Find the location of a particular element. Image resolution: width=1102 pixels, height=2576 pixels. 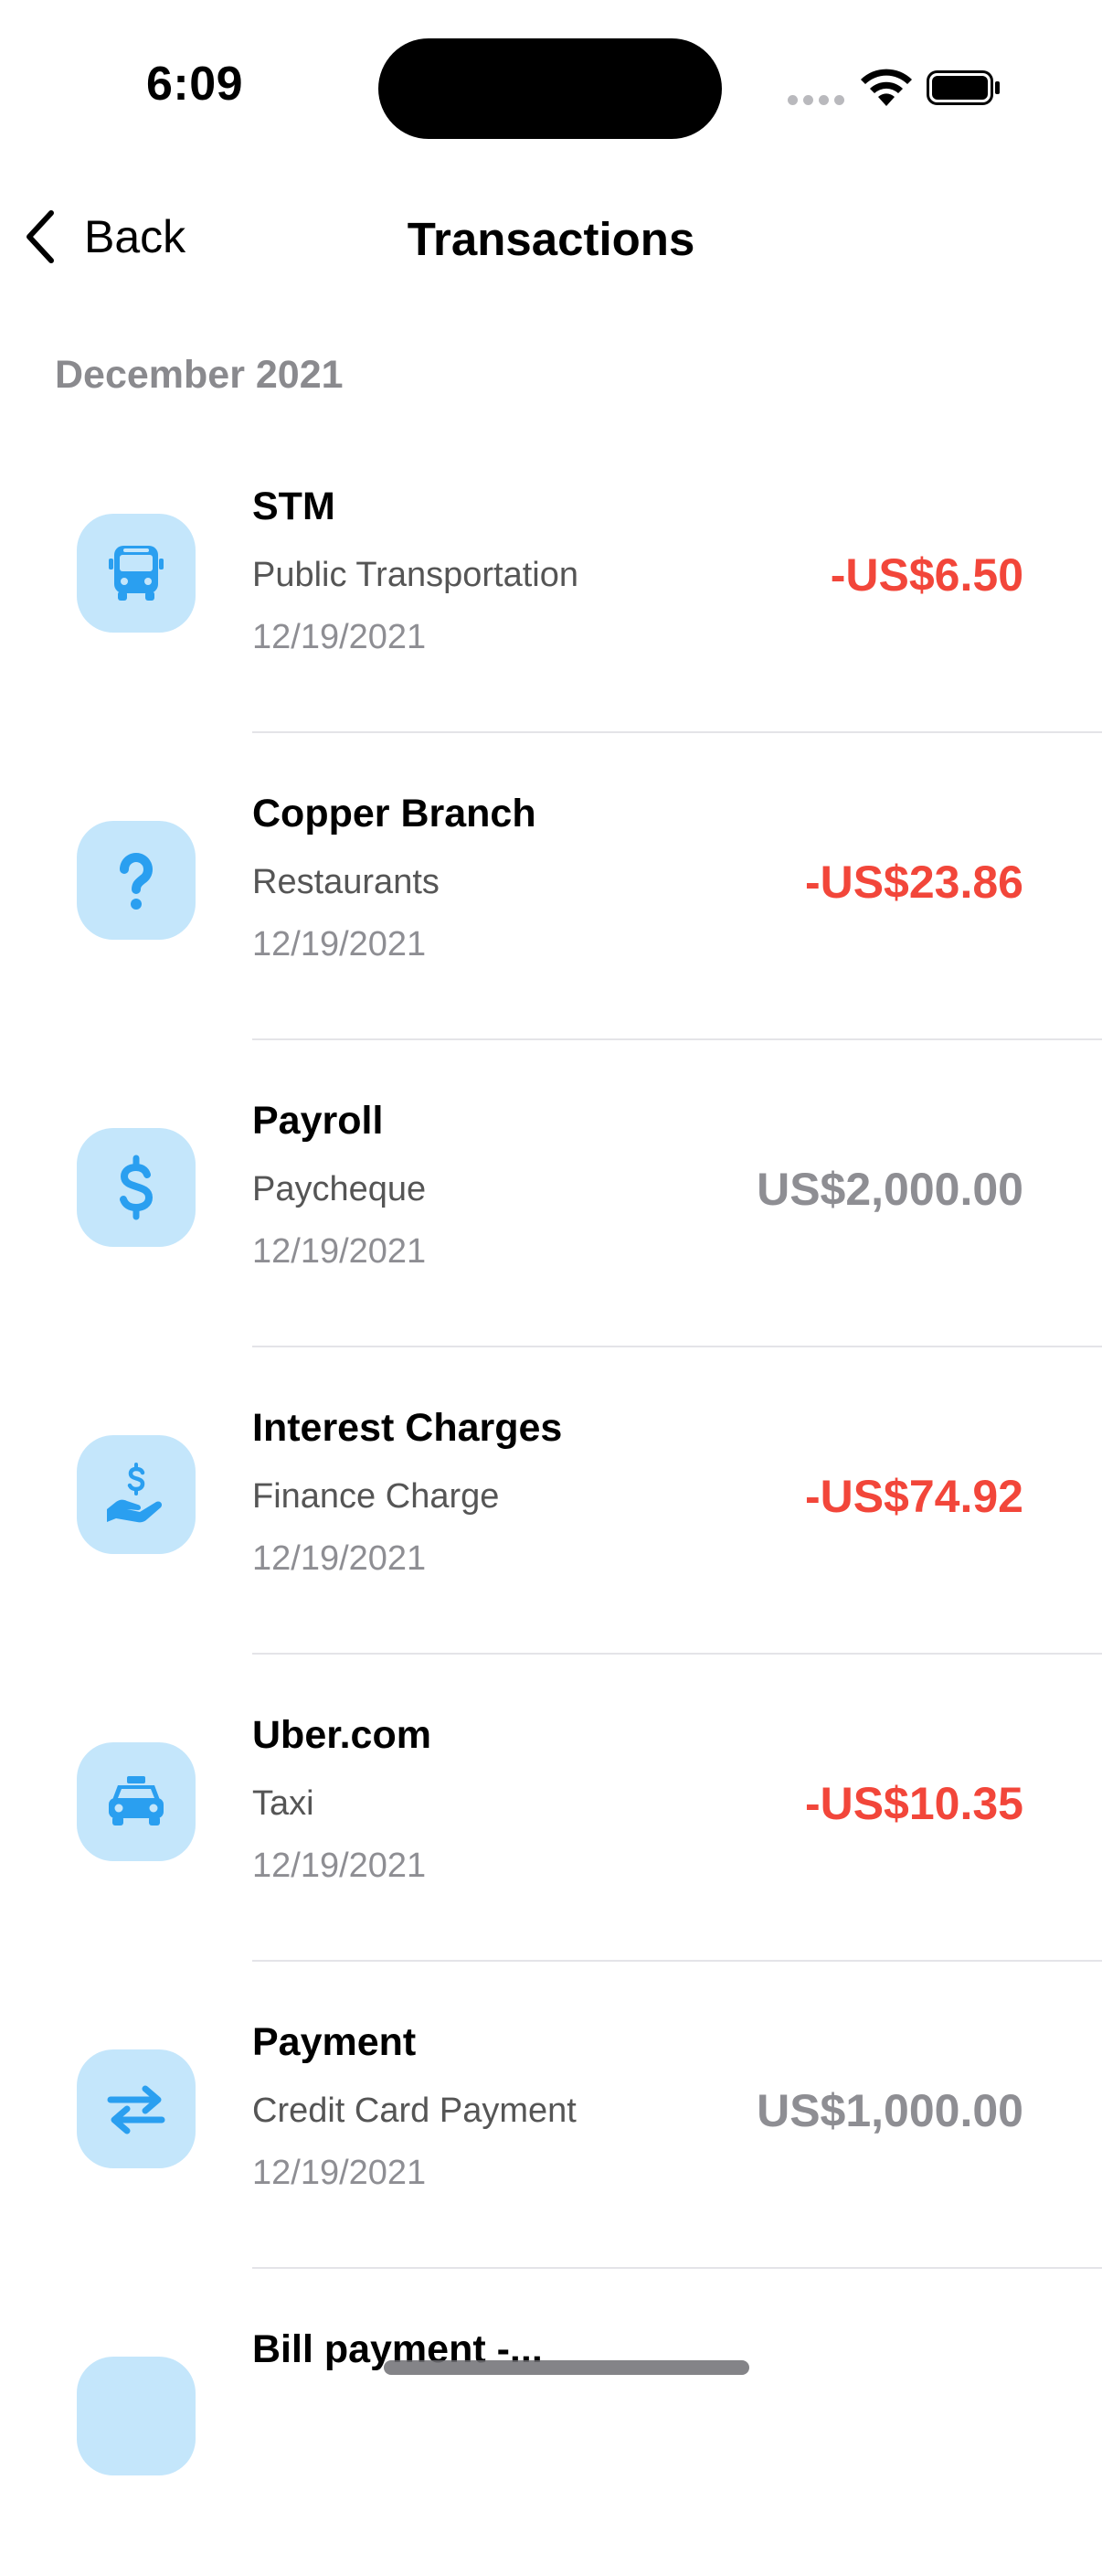

taxi-icon is located at coordinates (136, 1801).